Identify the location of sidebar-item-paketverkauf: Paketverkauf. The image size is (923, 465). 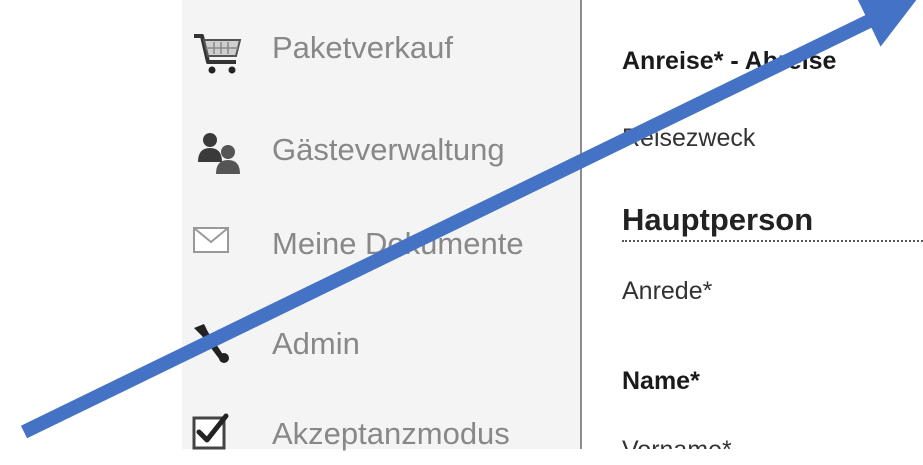
(381, 48).